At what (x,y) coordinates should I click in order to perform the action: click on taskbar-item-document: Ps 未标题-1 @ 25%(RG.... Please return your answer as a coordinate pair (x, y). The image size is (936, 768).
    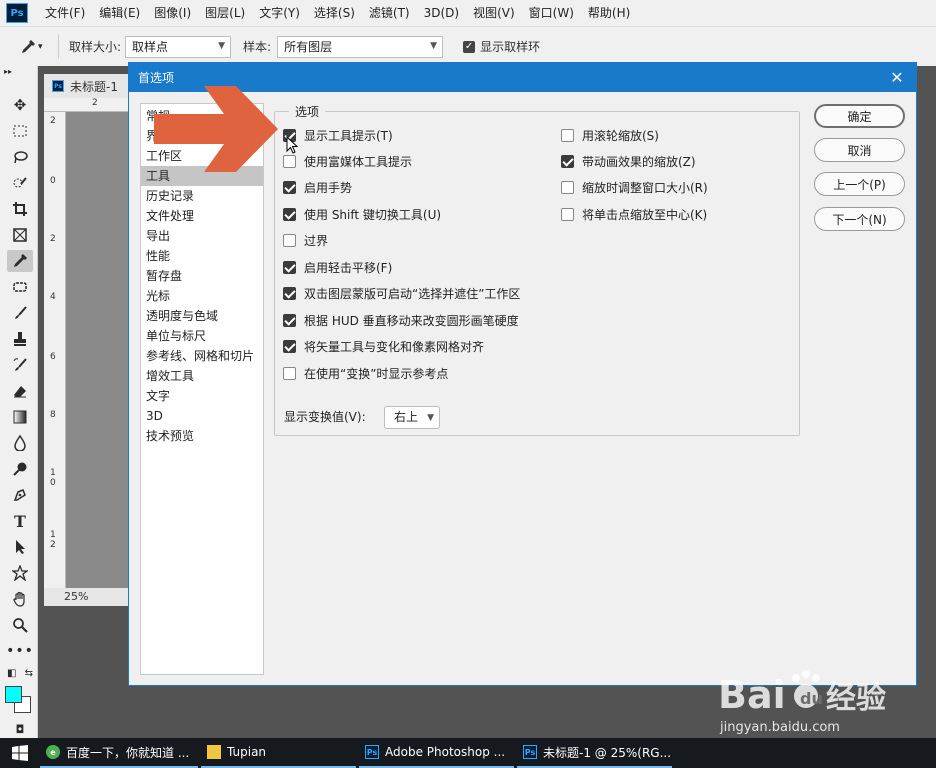
    Looking at the image, I should click on (594, 753).